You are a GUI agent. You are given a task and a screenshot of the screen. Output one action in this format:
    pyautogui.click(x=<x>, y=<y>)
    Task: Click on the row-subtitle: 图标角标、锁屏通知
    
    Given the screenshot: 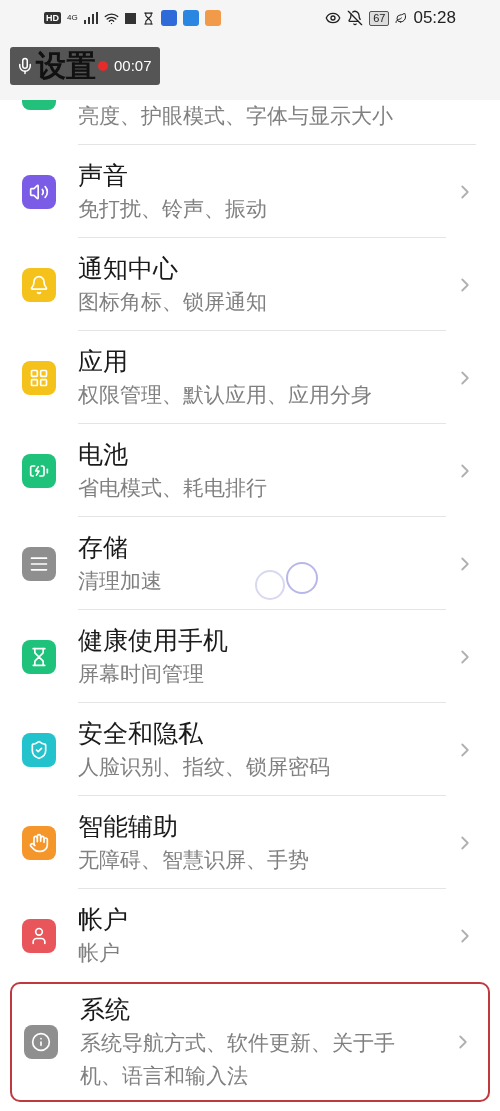 What is the action you would take?
    pyautogui.click(x=172, y=301)
    